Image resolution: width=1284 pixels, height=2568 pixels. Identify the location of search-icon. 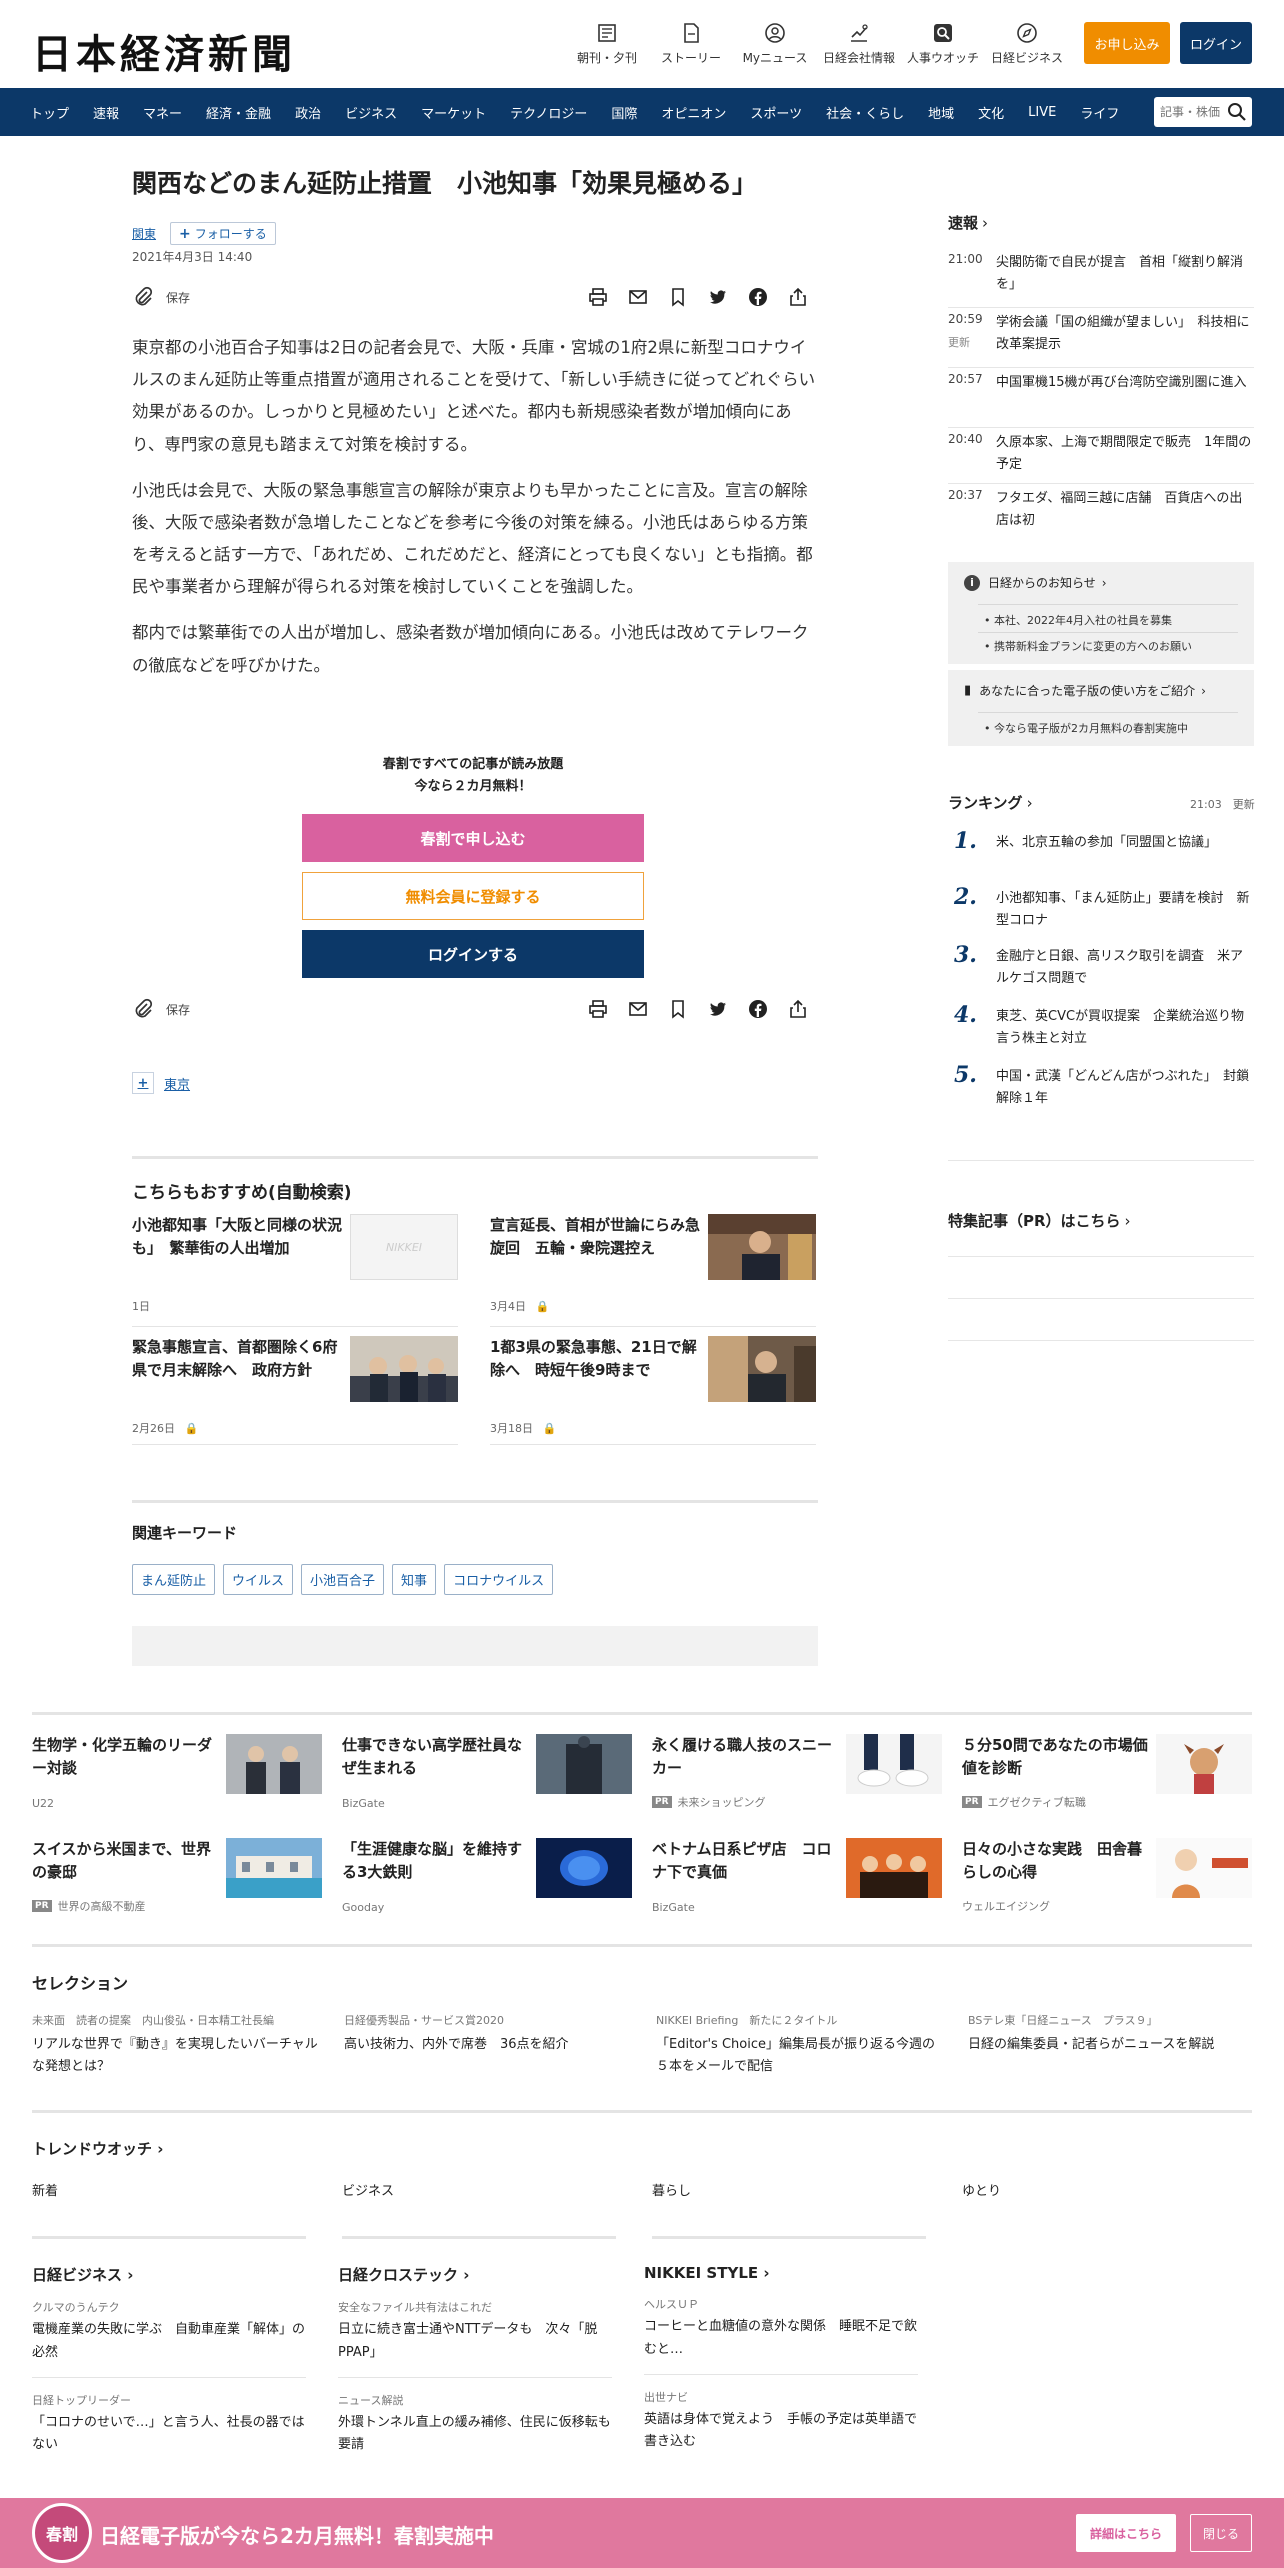
(1237, 112).